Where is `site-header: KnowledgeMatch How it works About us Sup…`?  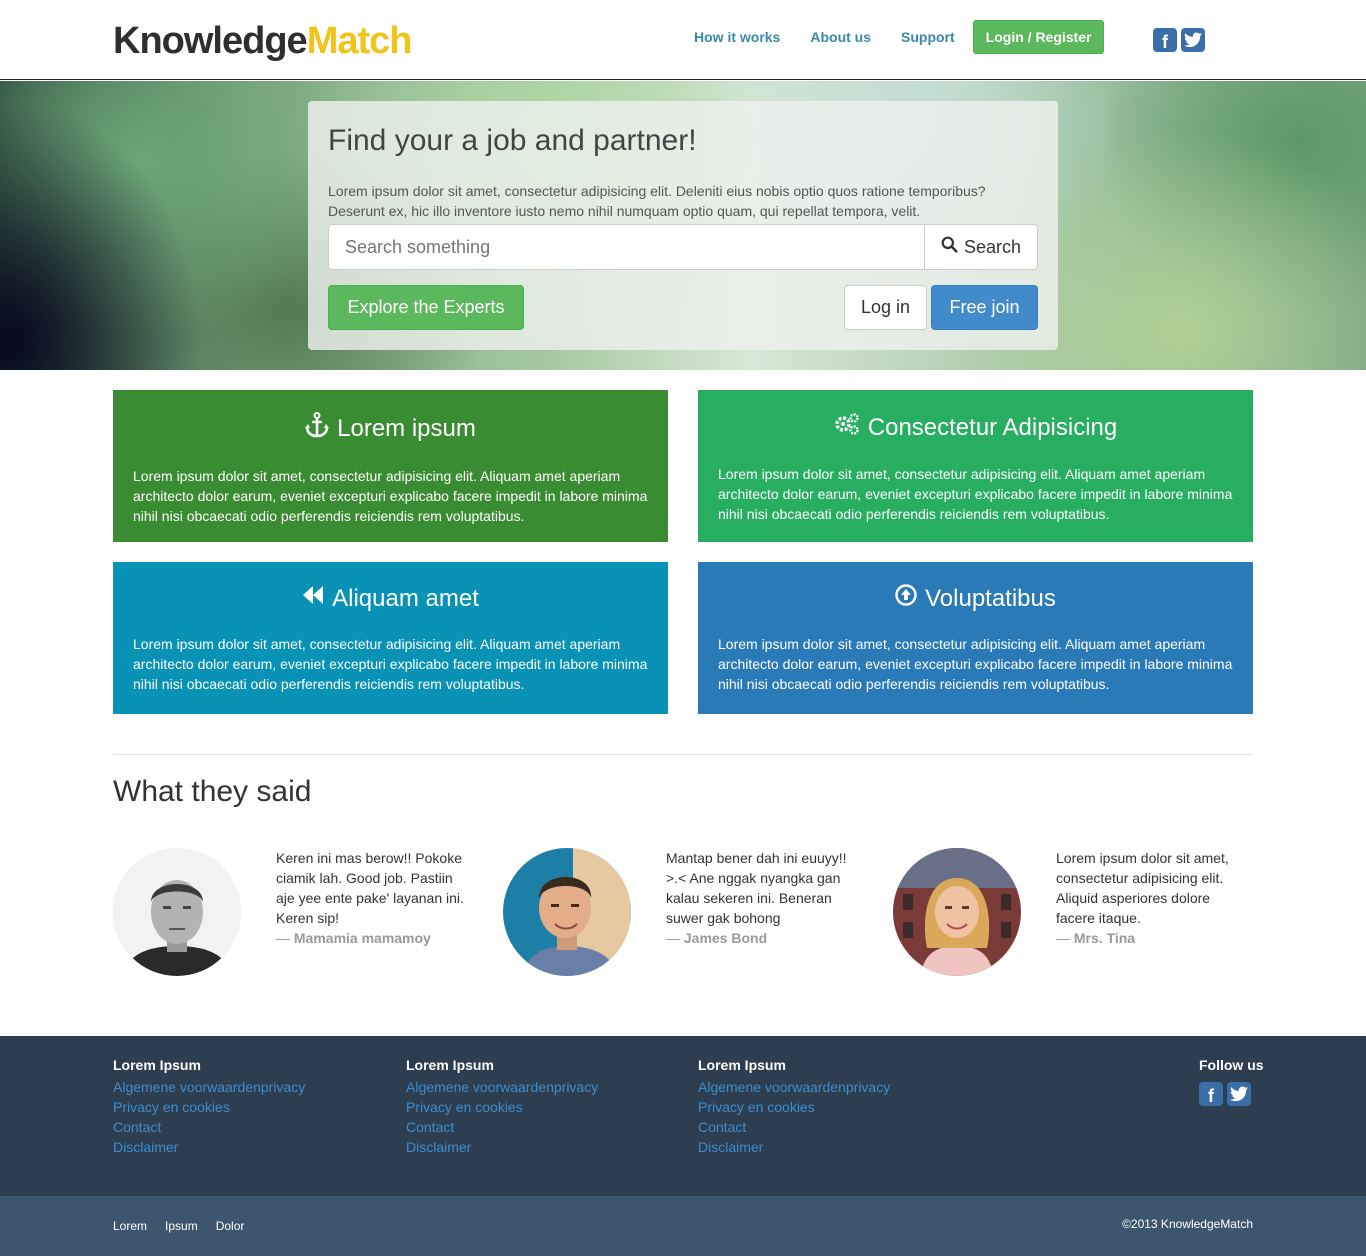 site-header: KnowledgeMatch How it works About us Sup… is located at coordinates (683, 40).